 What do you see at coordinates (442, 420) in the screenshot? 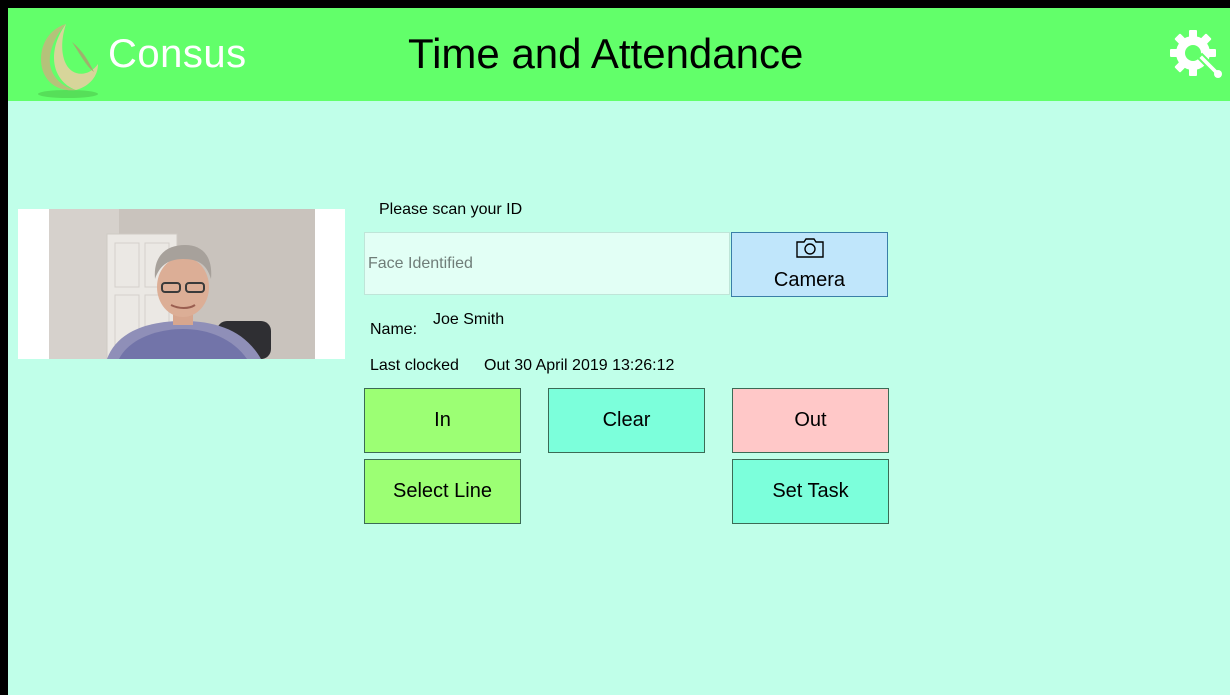
I see `clock-in-button: In` at bounding box center [442, 420].